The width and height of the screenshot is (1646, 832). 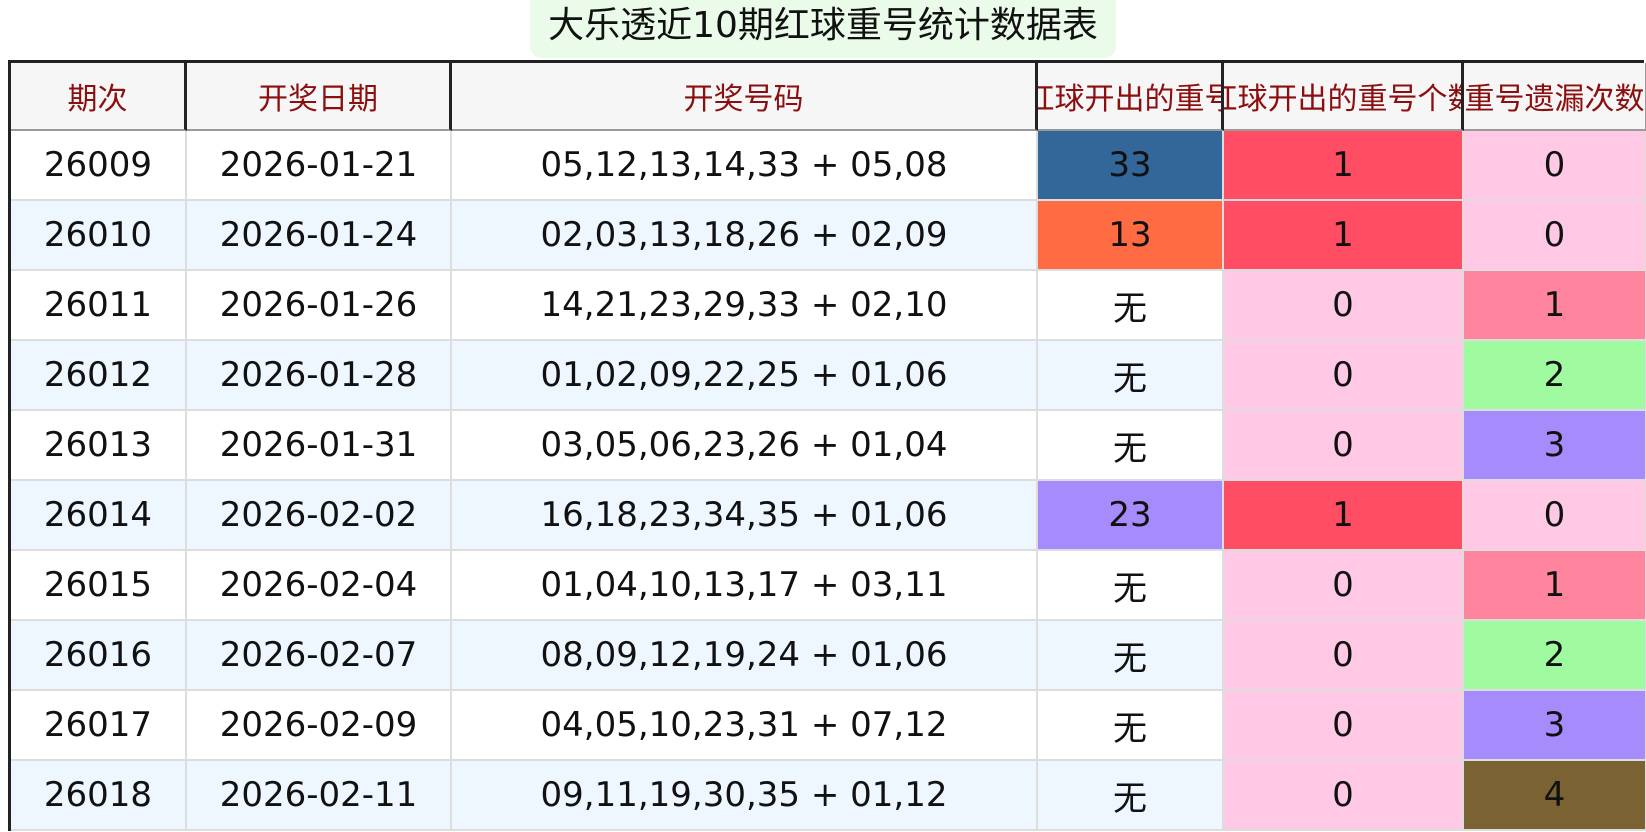 What do you see at coordinates (745, 796) in the screenshot?
I see `cell-numbers: 09,11,19,30,35 + 01,12` at bounding box center [745, 796].